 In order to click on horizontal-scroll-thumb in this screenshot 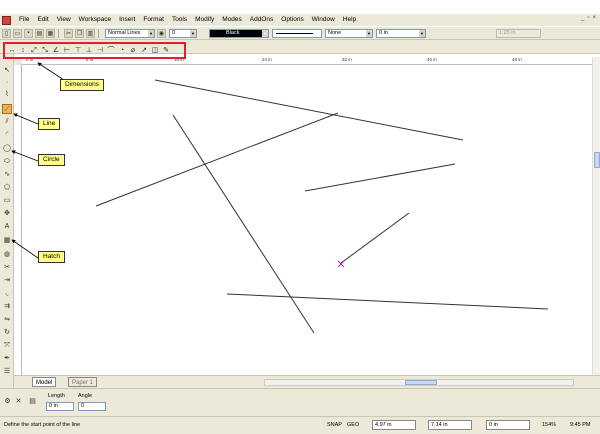, I will do `click(421, 382)`.